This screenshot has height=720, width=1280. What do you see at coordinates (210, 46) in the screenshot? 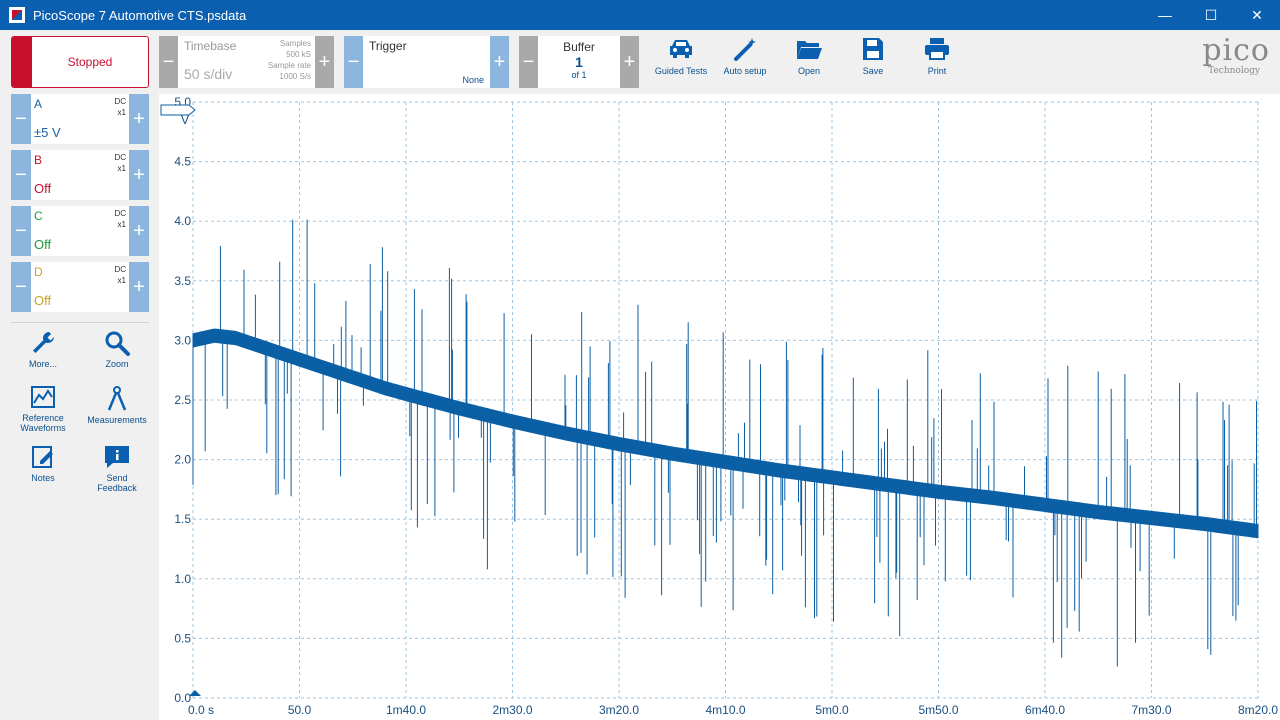
I see `timebase-label: Timebase` at bounding box center [210, 46].